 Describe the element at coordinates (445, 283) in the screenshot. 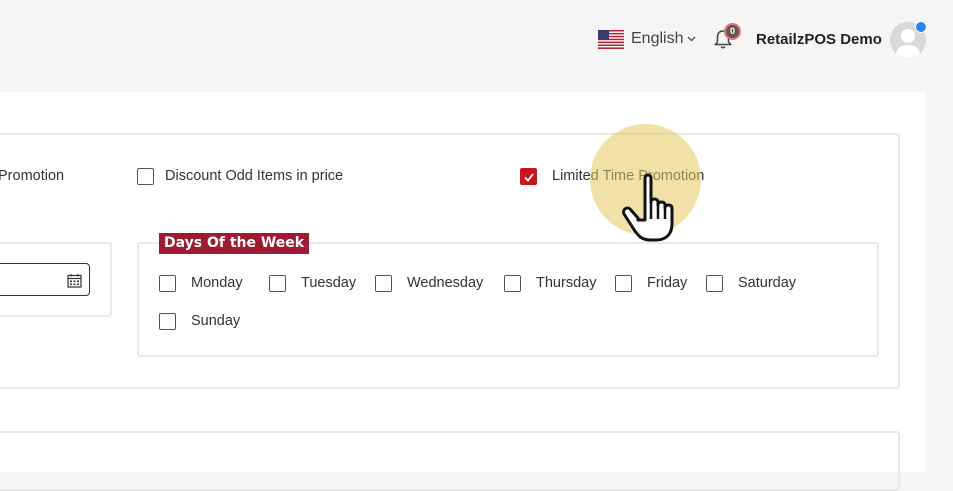

I see `wednesday-label: Wednesday` at that location.